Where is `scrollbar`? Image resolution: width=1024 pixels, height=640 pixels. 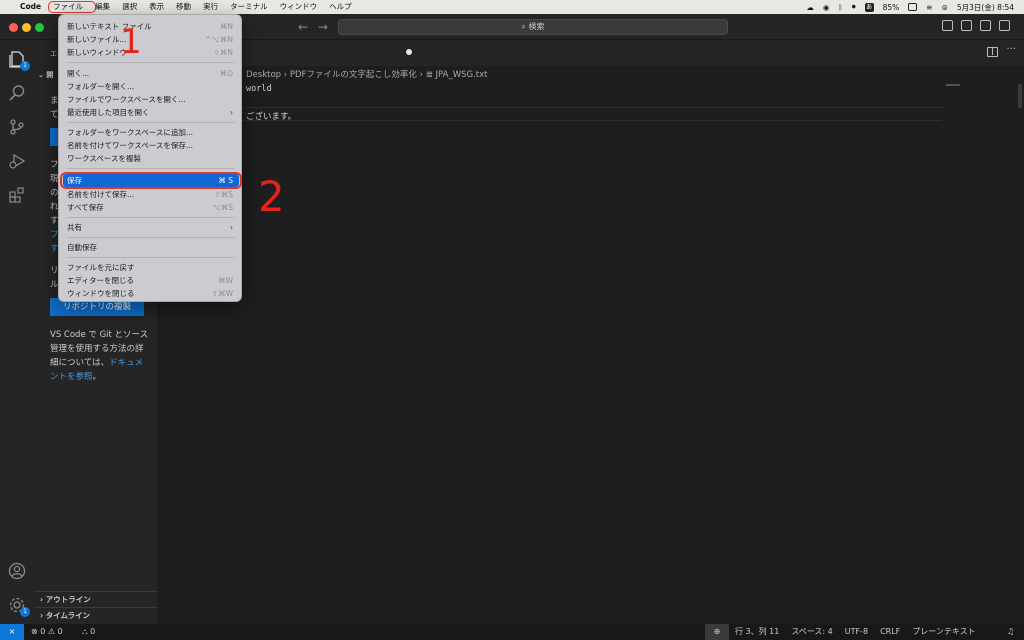
scrollbar is located at coordinates (1020, 96).